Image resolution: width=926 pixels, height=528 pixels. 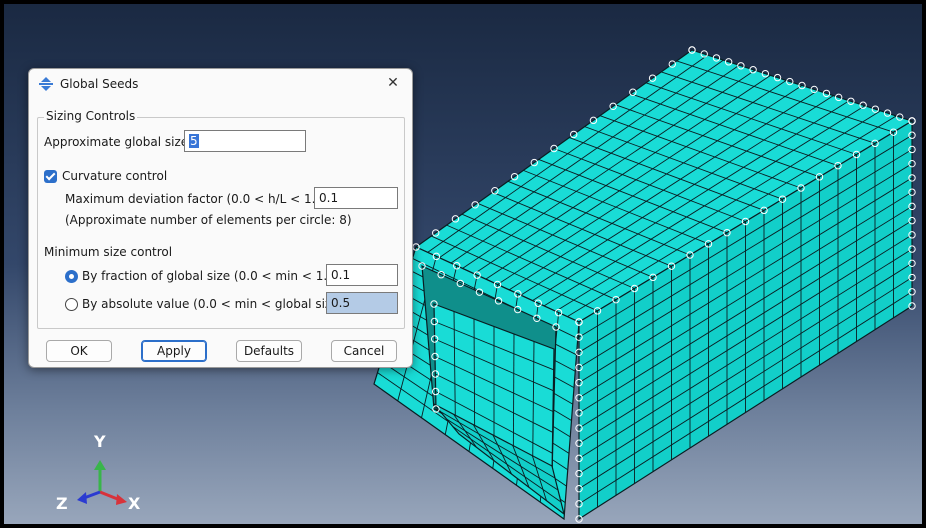 I want to click on curvature-control-label: Curvature control, so click(x=115, y=176).